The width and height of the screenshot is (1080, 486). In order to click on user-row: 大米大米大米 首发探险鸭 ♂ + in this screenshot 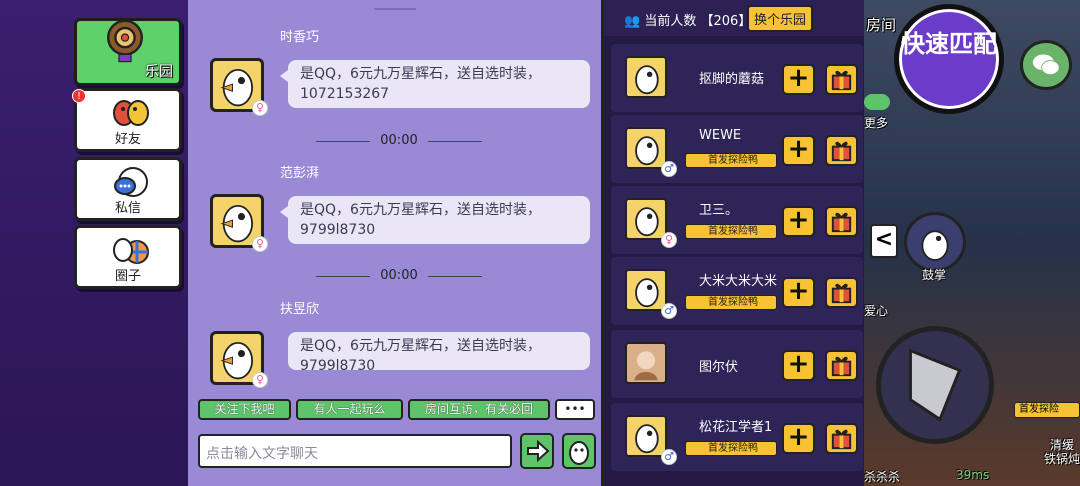, I will do `click(737, 291)`.